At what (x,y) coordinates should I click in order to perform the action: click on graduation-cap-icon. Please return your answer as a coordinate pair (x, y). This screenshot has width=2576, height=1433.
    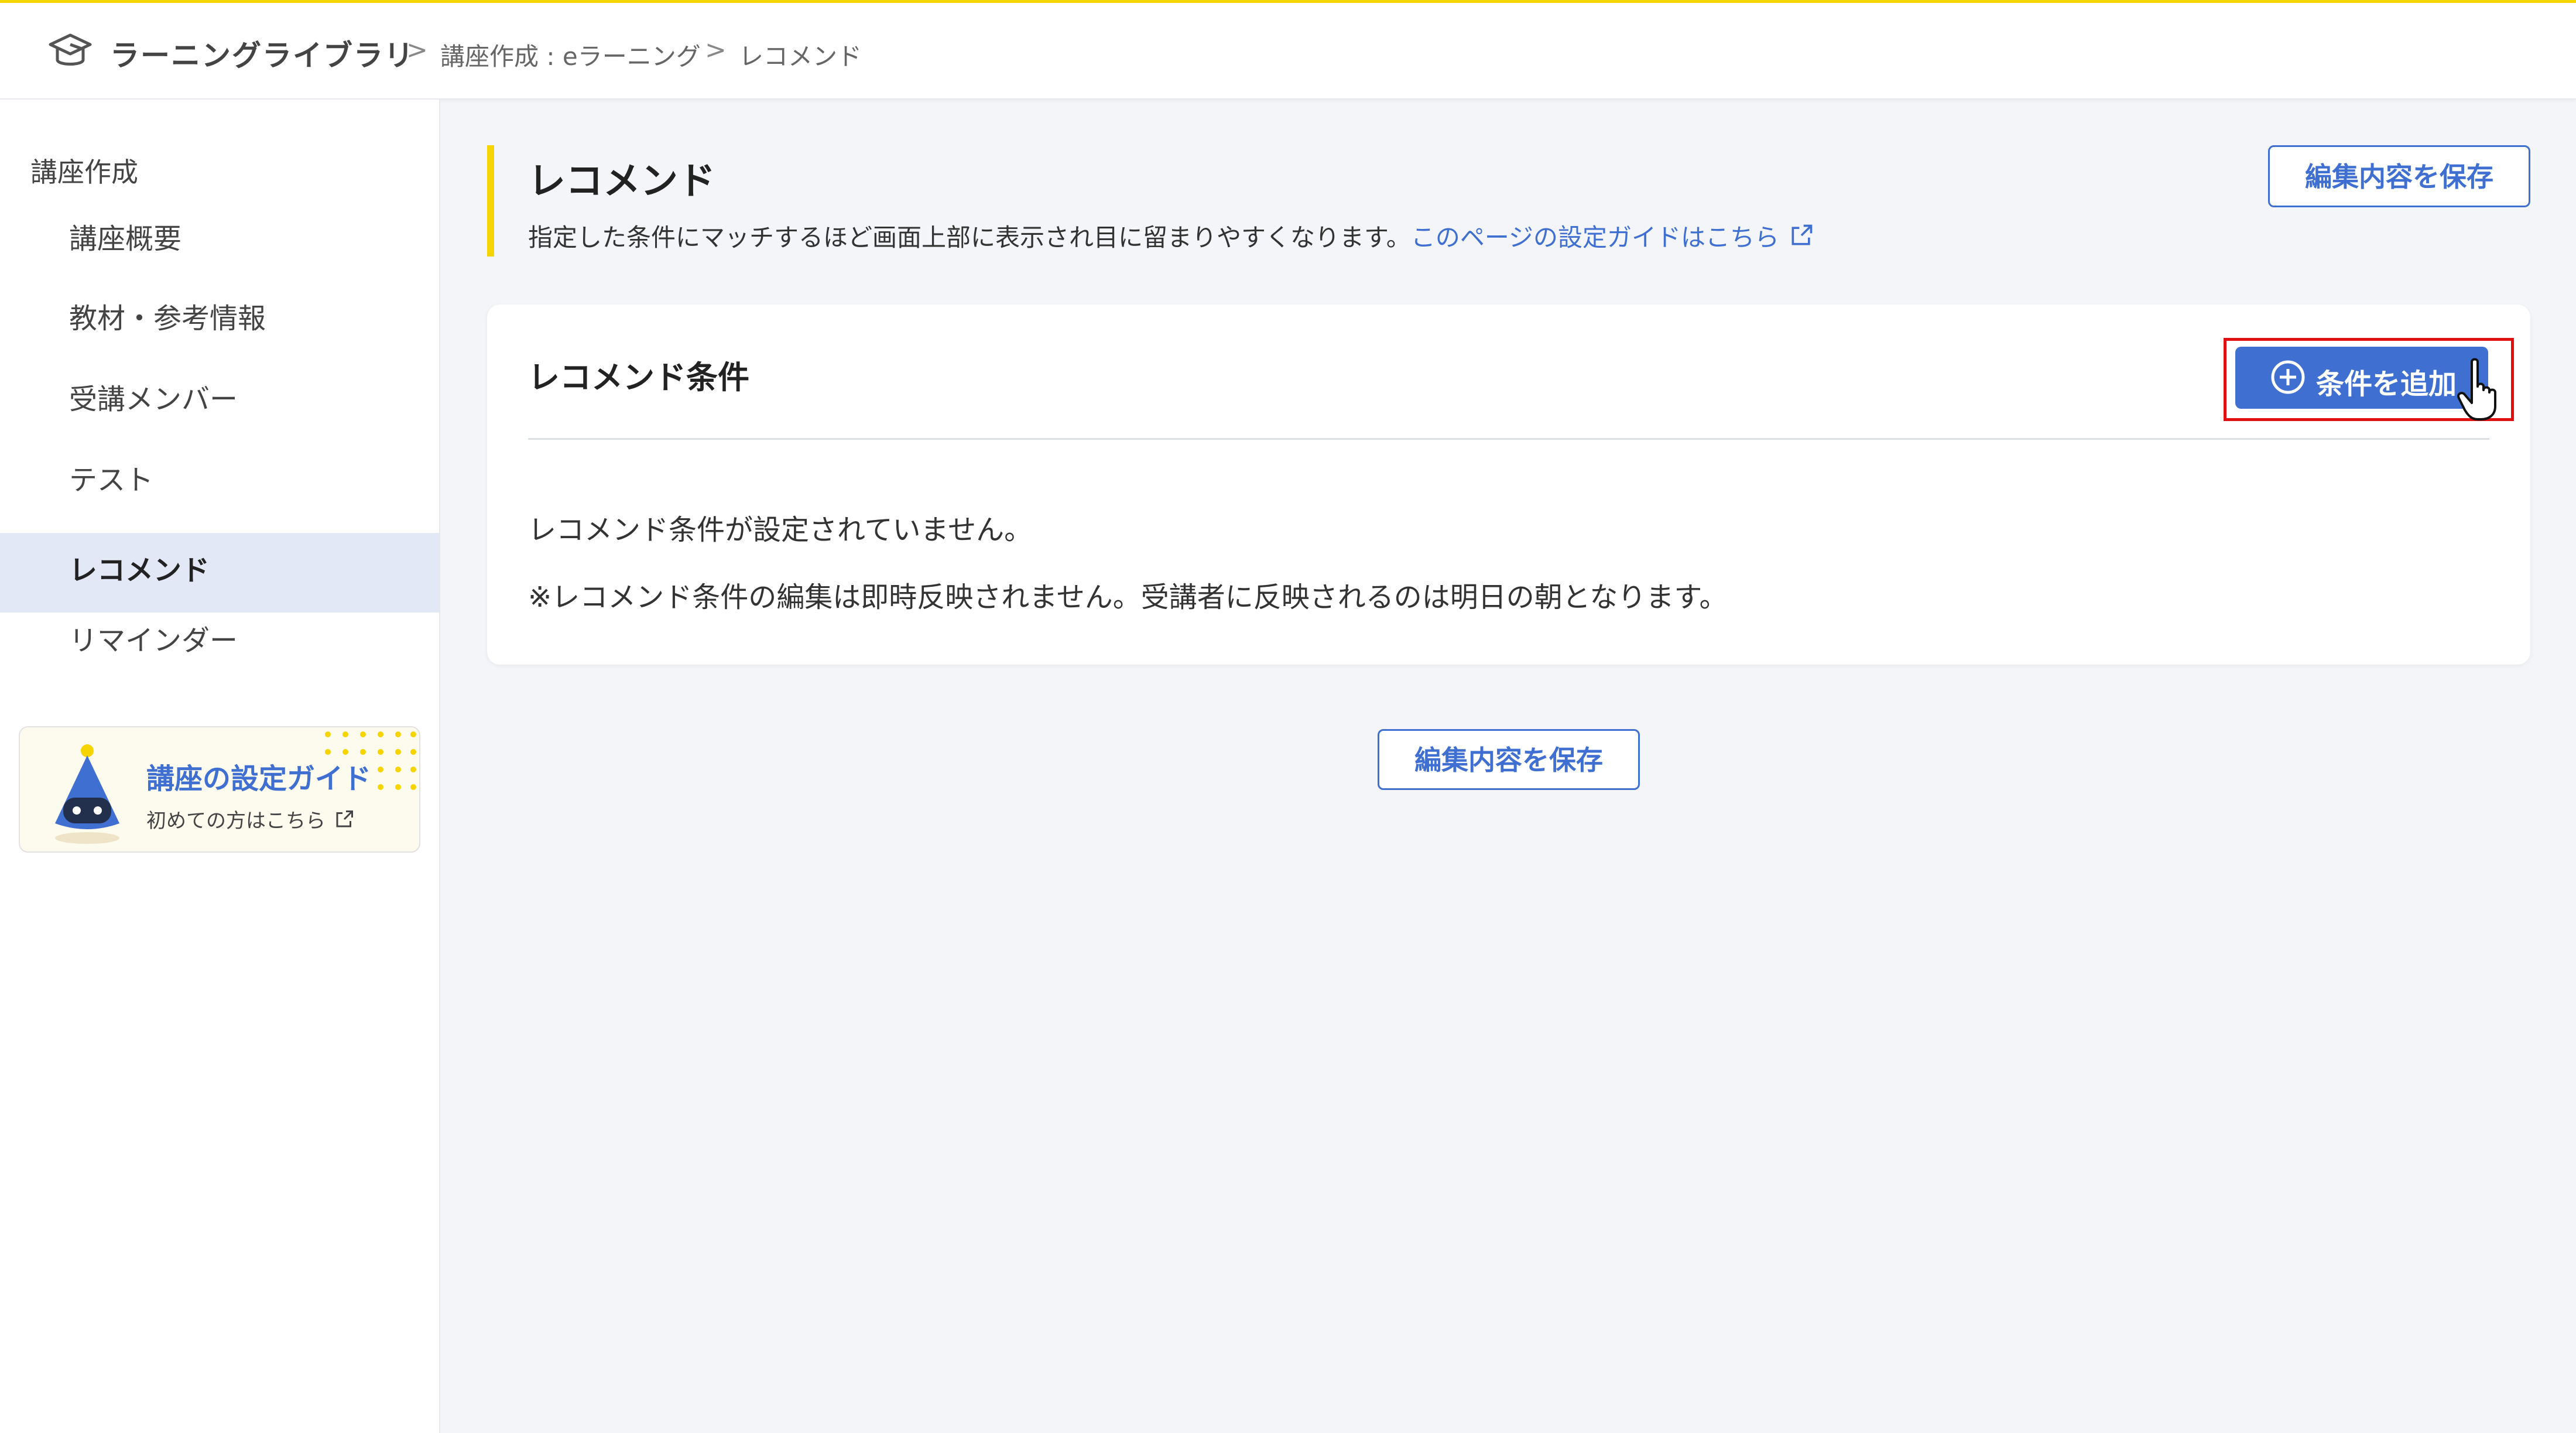
    Looking at the image, I should click on (70, 51).